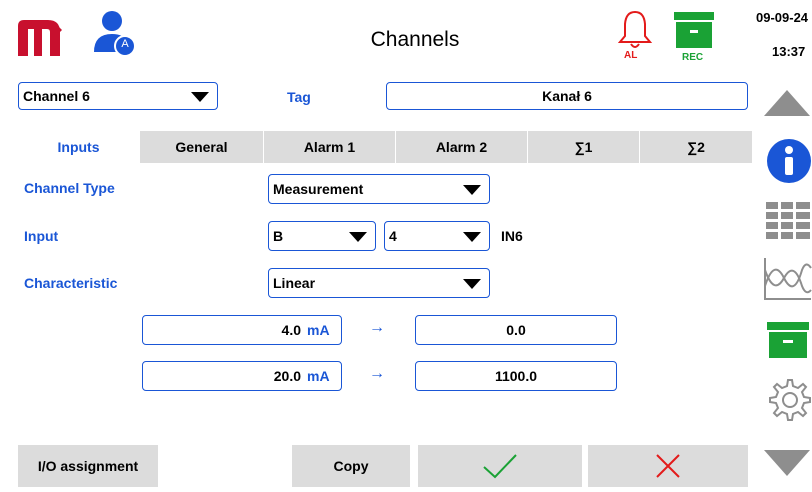  What do you see at coordinates (71, 283) in the screenshot?
I see `characteristic-label: Characteristic` at bounding box center [71, 283].